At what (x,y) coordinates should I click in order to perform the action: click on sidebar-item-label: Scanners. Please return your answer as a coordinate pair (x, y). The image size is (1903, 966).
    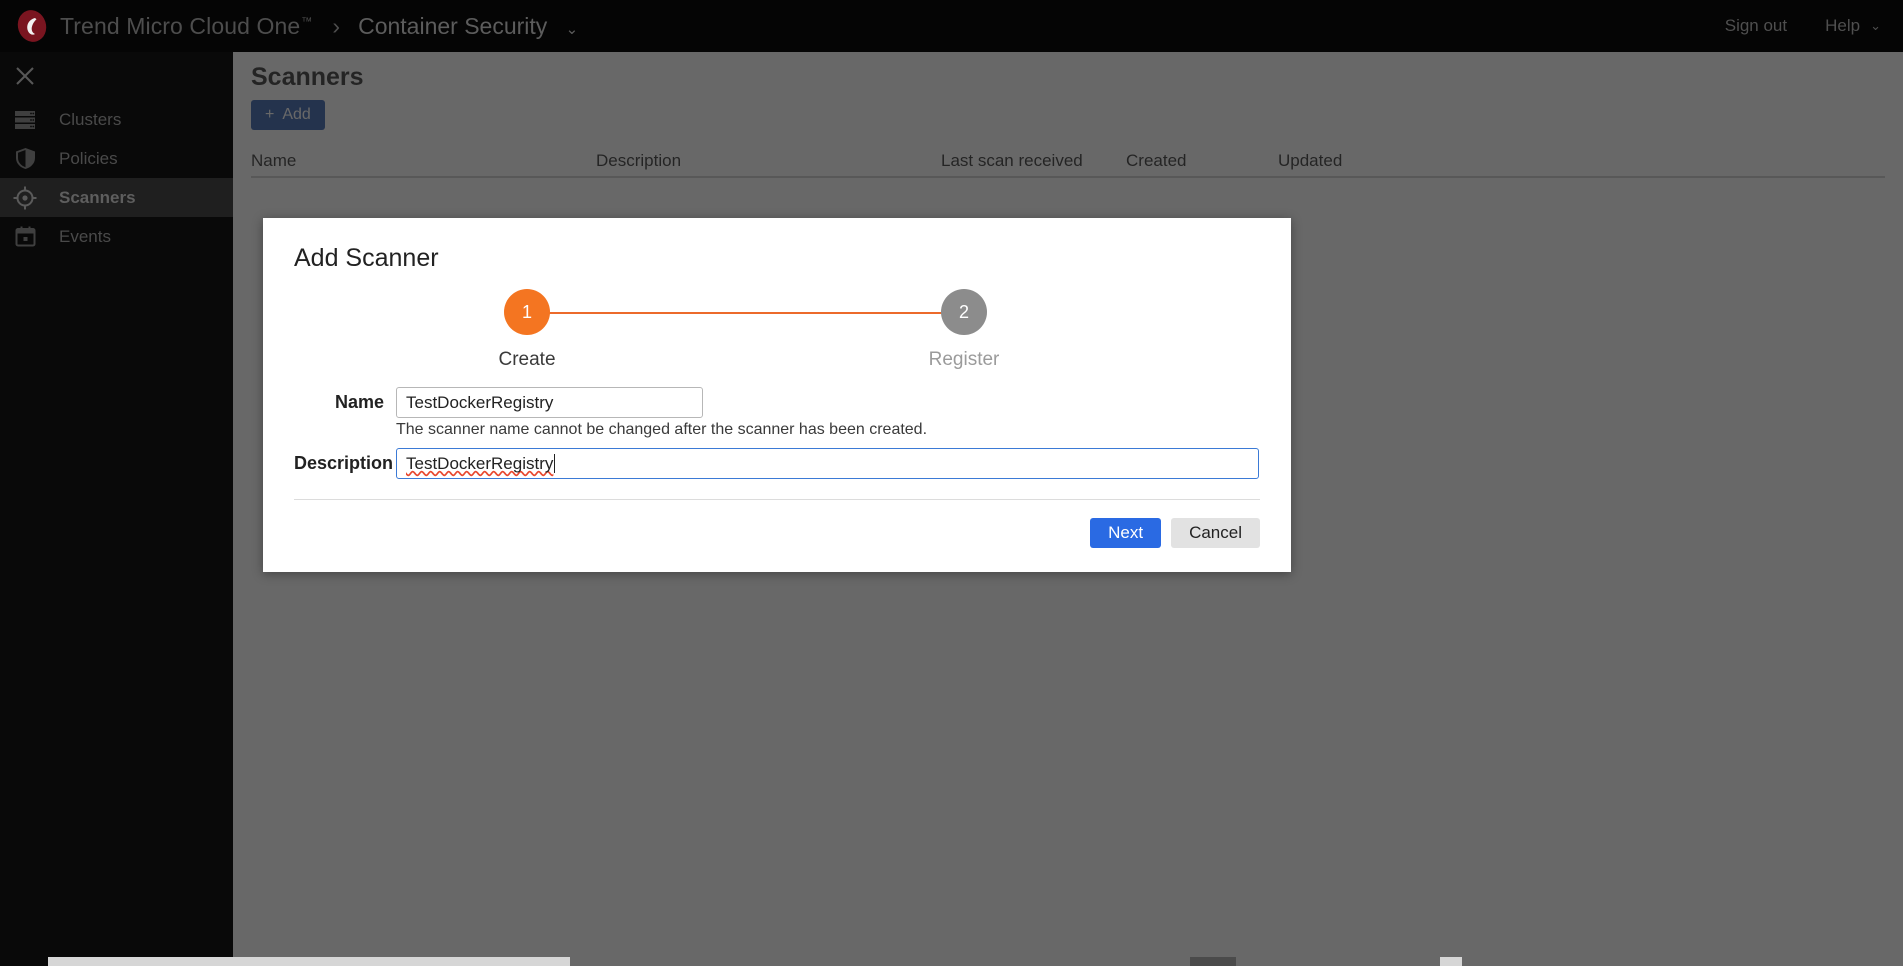
    Looking at the image, I should click on (97, 197).